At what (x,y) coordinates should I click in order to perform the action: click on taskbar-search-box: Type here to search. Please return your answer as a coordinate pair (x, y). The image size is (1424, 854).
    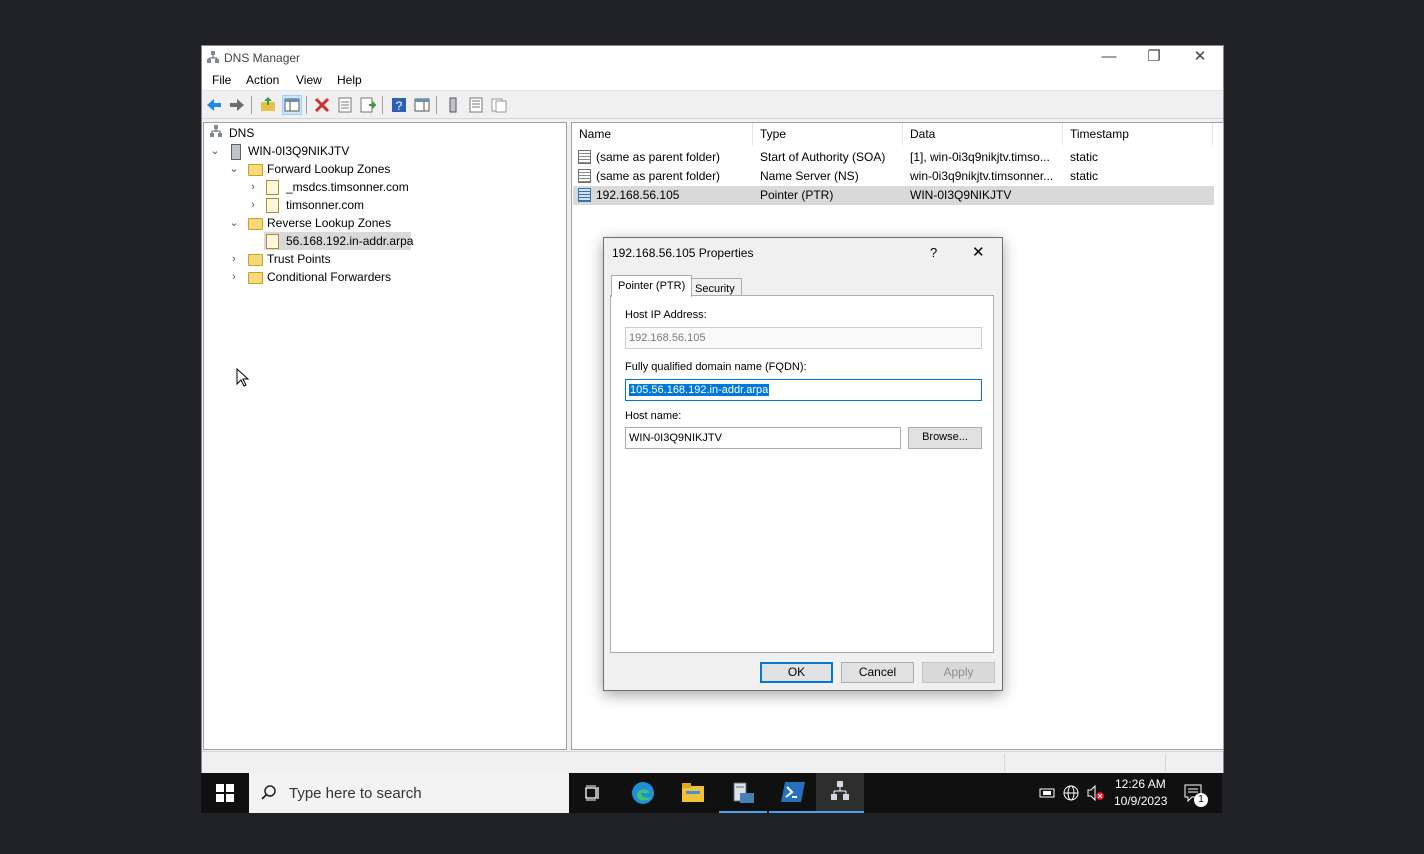
    Looking at the image, I should click on (409, 793).